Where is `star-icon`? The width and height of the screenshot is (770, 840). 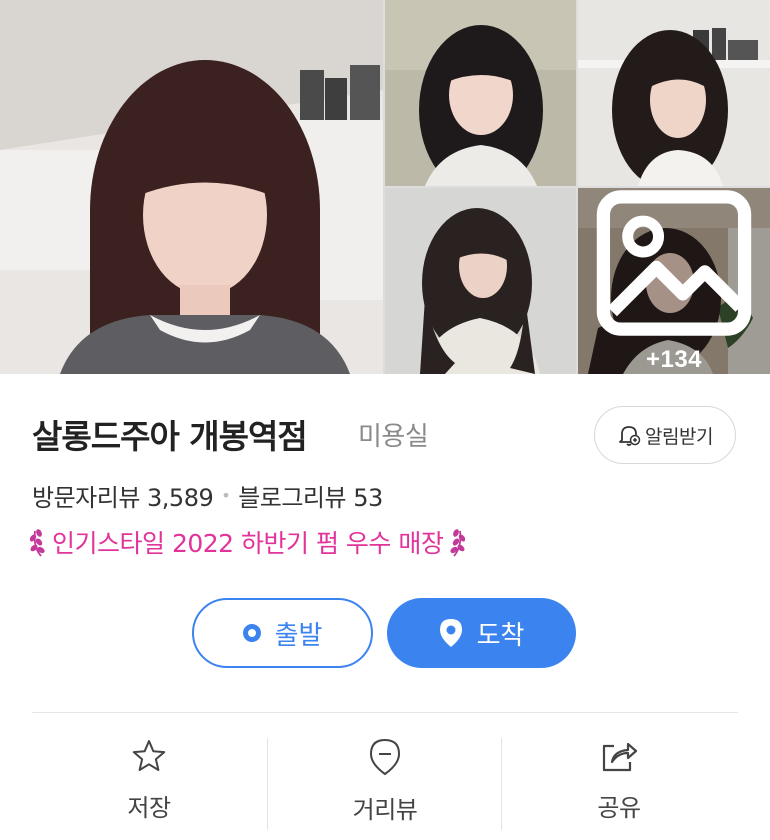
star-icon is located at coordinates (149, 755).